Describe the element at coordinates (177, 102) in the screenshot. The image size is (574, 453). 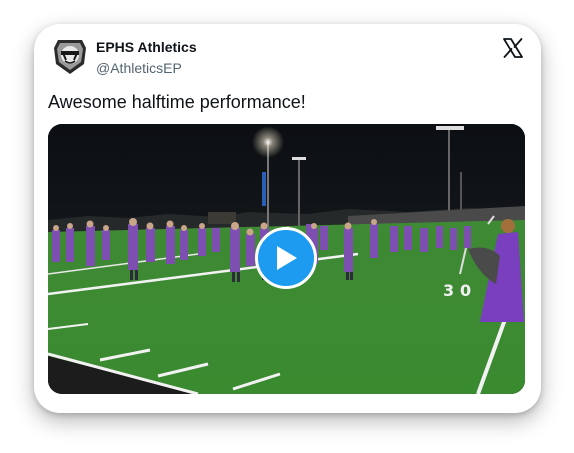
I see `tweet-text: Awesome halftime performance!` at that location.